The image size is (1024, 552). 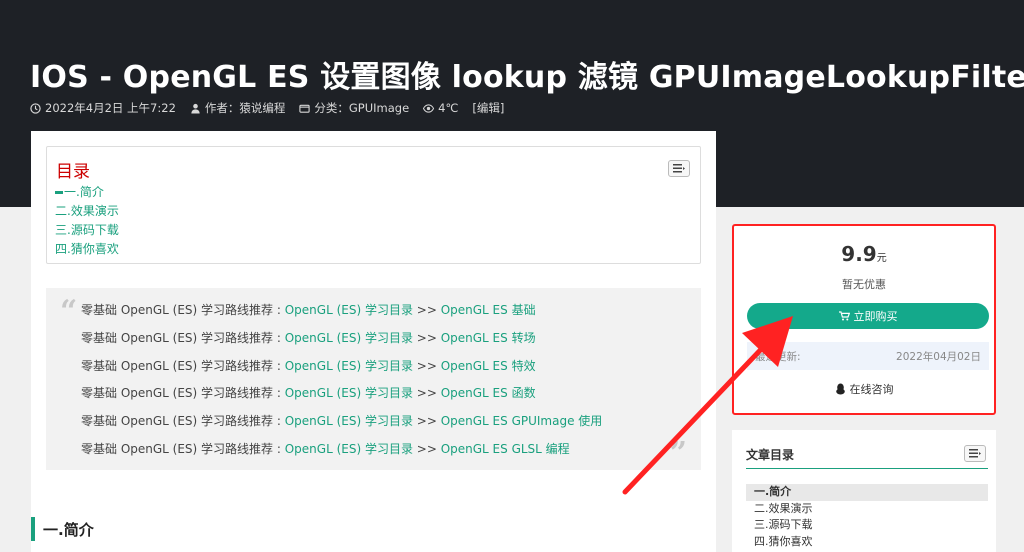 What do you see at coordinates (354, 108) in the screenshot?
I see `post-category: 分类：GPUImage` at bounding box center [354, 108].